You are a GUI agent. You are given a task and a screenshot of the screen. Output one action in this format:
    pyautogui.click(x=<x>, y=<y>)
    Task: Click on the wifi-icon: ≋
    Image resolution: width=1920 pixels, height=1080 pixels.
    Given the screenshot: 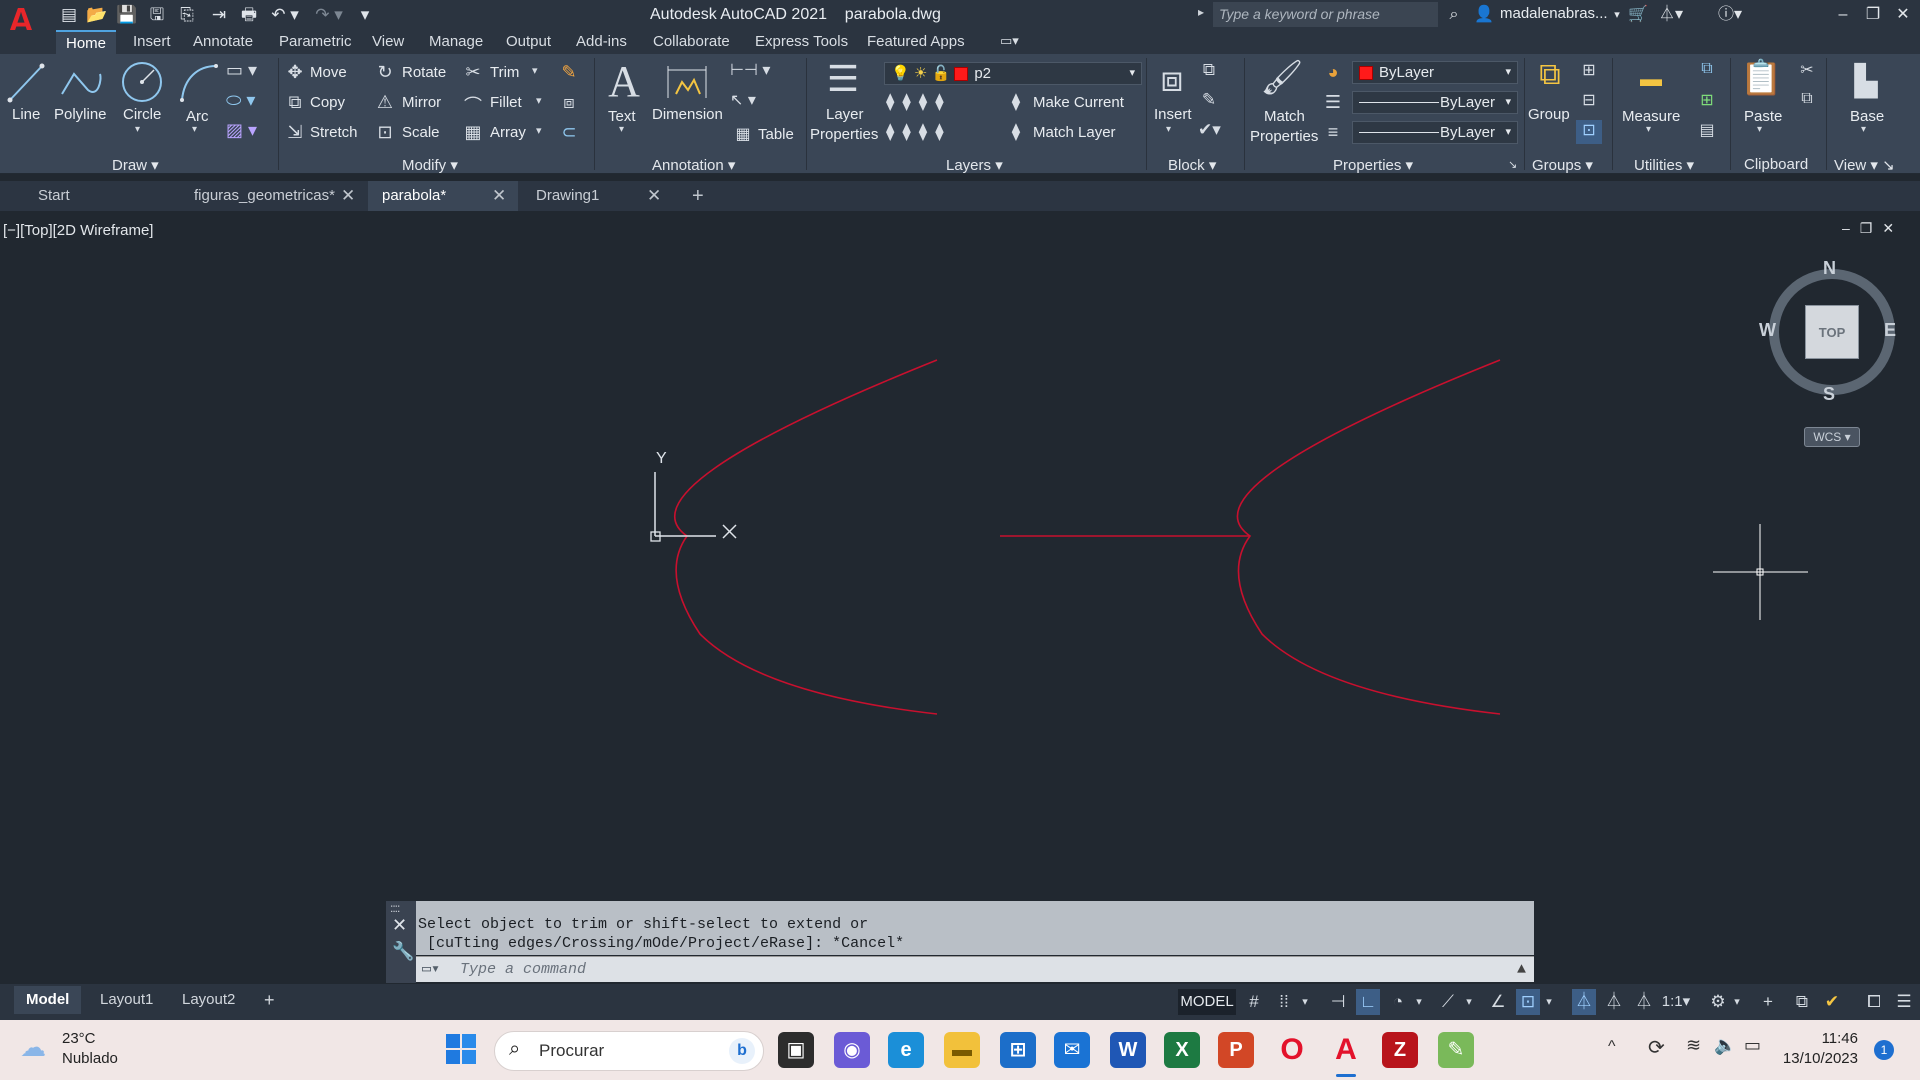 What is the action you would take?
    pyautogui.click(x=1693, y=1045)
    